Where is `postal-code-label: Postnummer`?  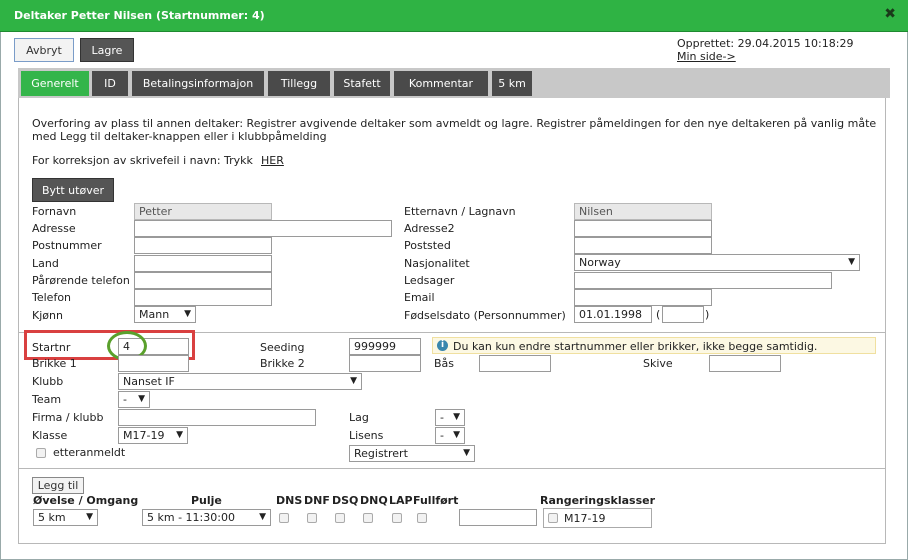 postal-code-label: Postnummer is located at coordinates (67, 245).